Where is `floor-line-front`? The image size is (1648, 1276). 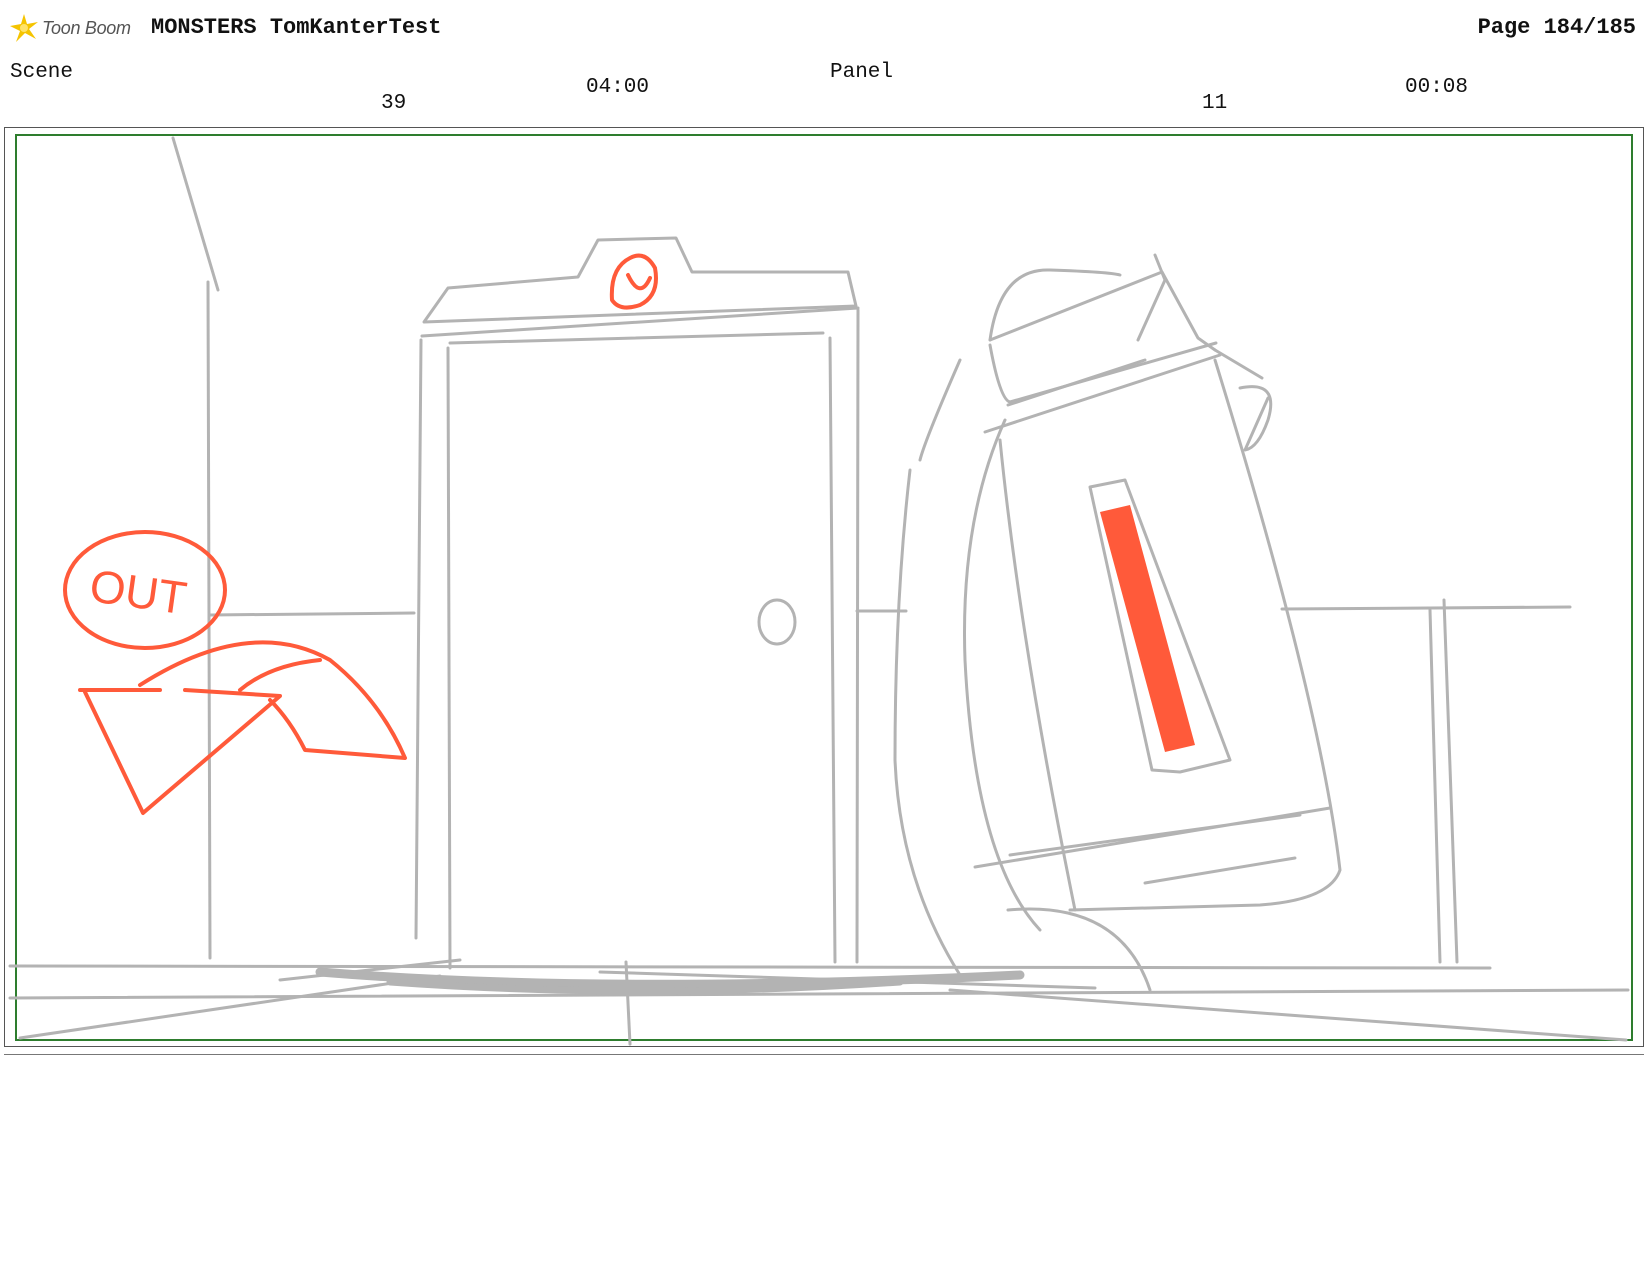 floor-line-front is located at coordinates (819, 994).